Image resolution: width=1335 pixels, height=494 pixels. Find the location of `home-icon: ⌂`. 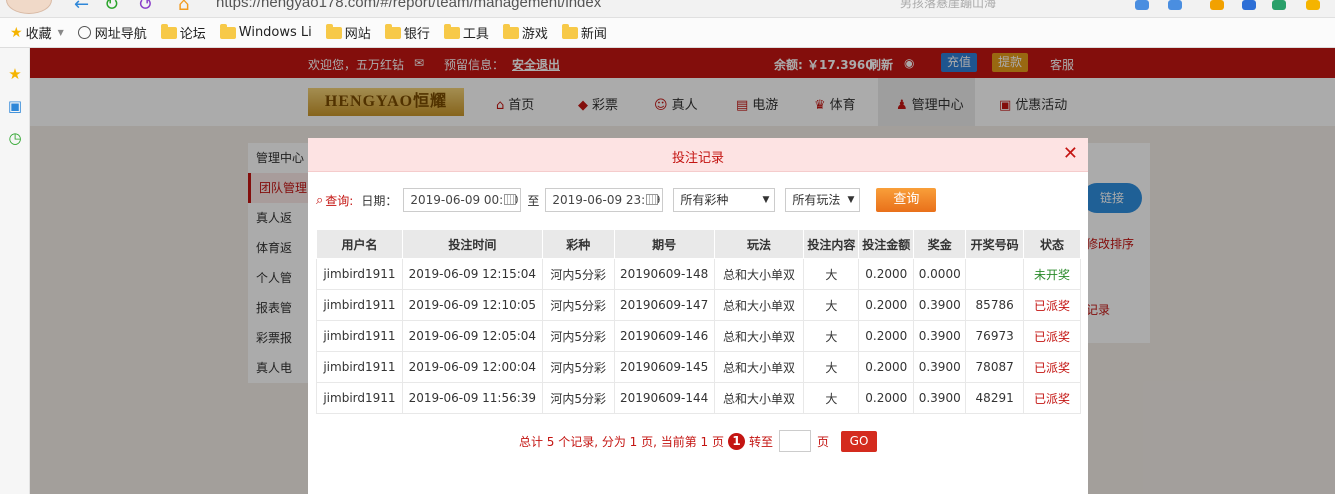

home-icon: ⌂ is located at coordinates (183, 7).